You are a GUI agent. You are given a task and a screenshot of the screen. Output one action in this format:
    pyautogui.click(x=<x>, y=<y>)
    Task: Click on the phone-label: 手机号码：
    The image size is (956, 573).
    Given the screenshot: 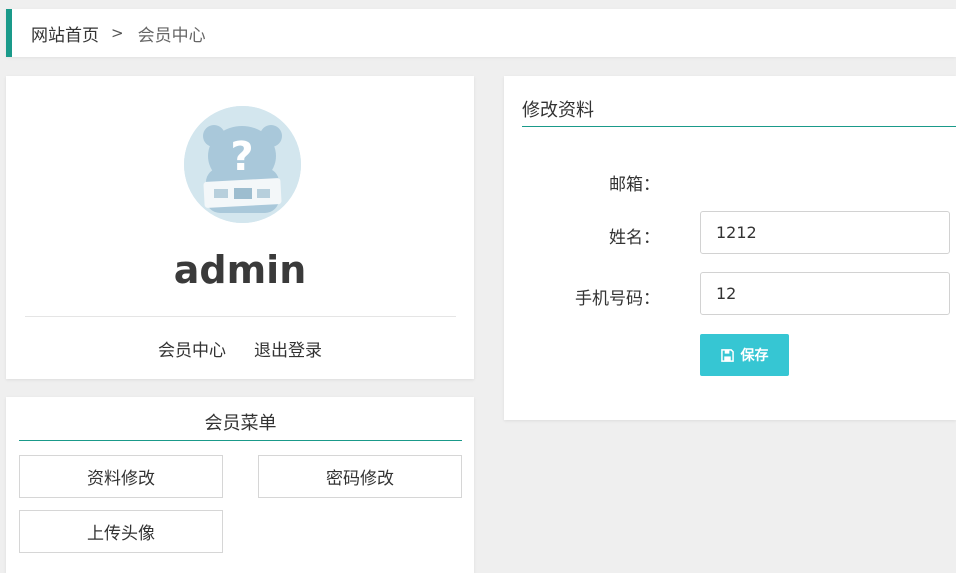 What is the action you would take?
    pyautogui.click(x=617, y=299)
    